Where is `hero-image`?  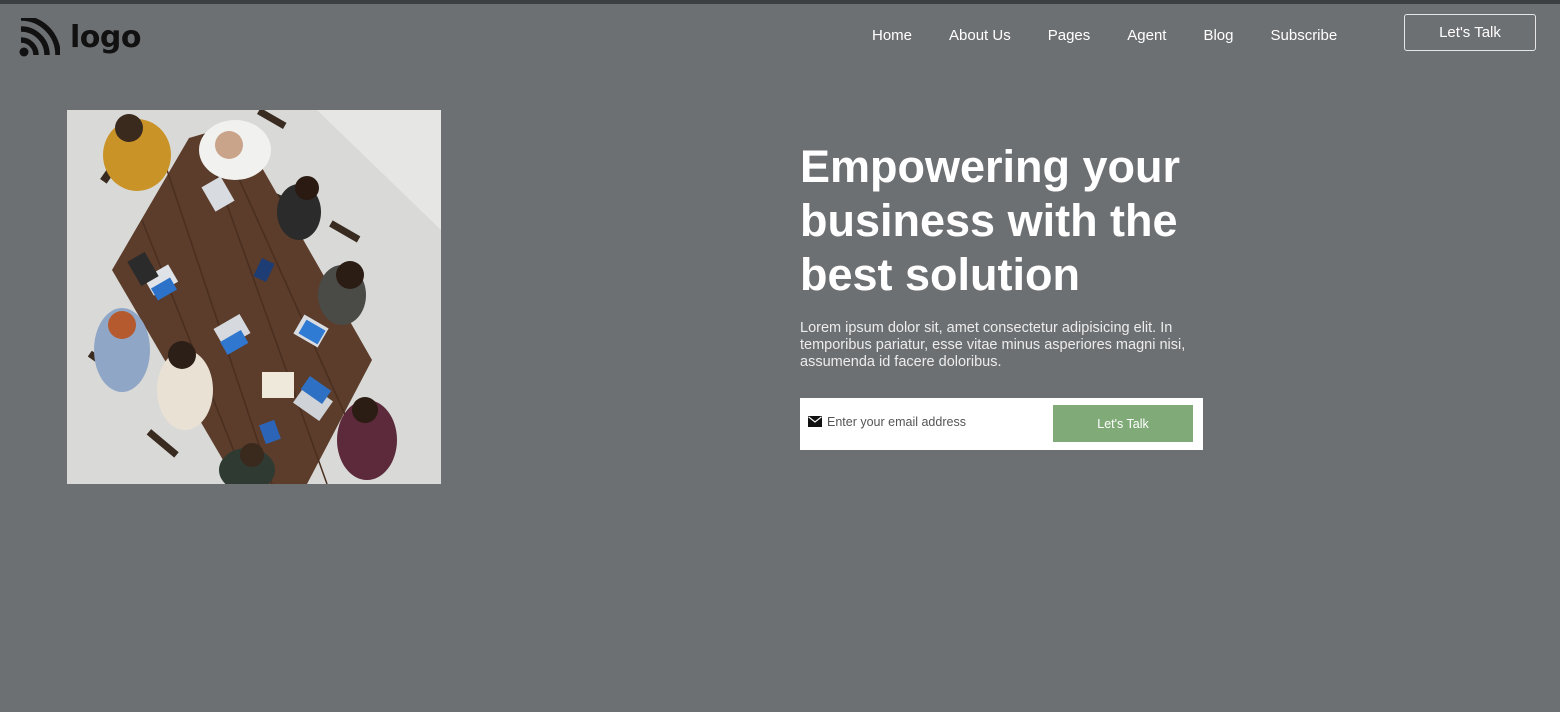
hero-image is located at coordinates (254, 297).